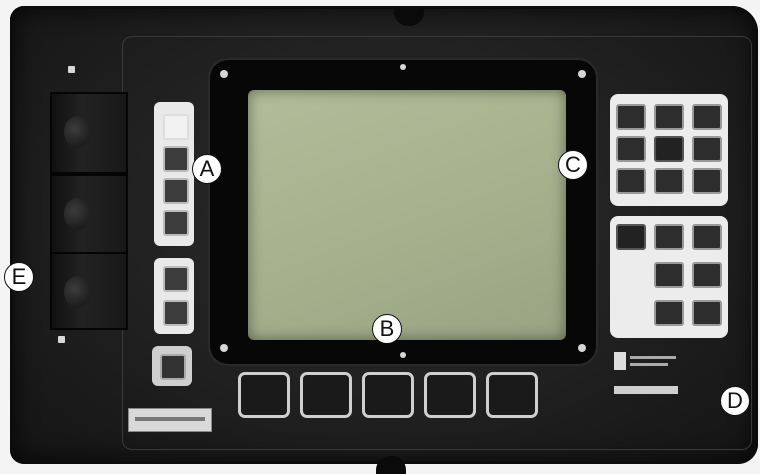 The width and height of the screenshot is (760, 474). I want to click on model-label-plate, so click(170, 420).